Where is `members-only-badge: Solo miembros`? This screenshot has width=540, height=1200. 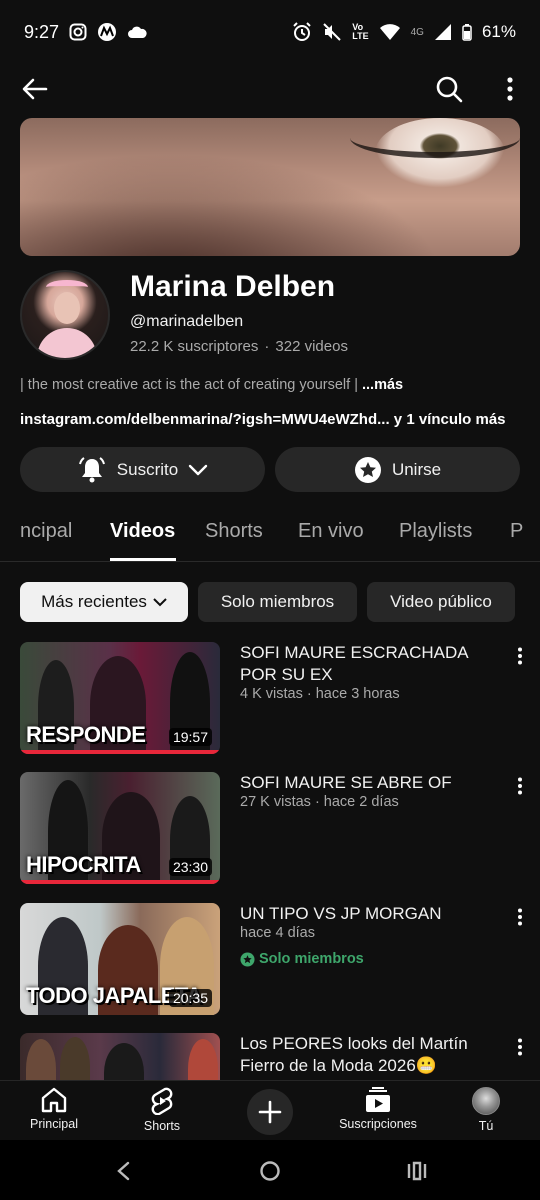
members-only-badge: Solo miembros is located at coordinates (302, 959).